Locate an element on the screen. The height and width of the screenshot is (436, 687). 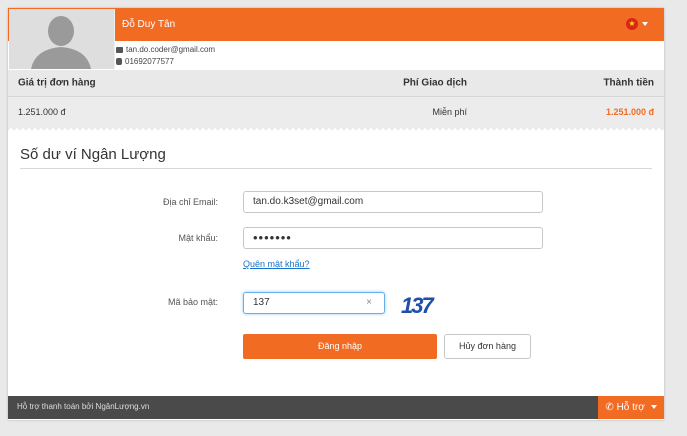
captcha-text: 137 is located at coordinates (418, 305).